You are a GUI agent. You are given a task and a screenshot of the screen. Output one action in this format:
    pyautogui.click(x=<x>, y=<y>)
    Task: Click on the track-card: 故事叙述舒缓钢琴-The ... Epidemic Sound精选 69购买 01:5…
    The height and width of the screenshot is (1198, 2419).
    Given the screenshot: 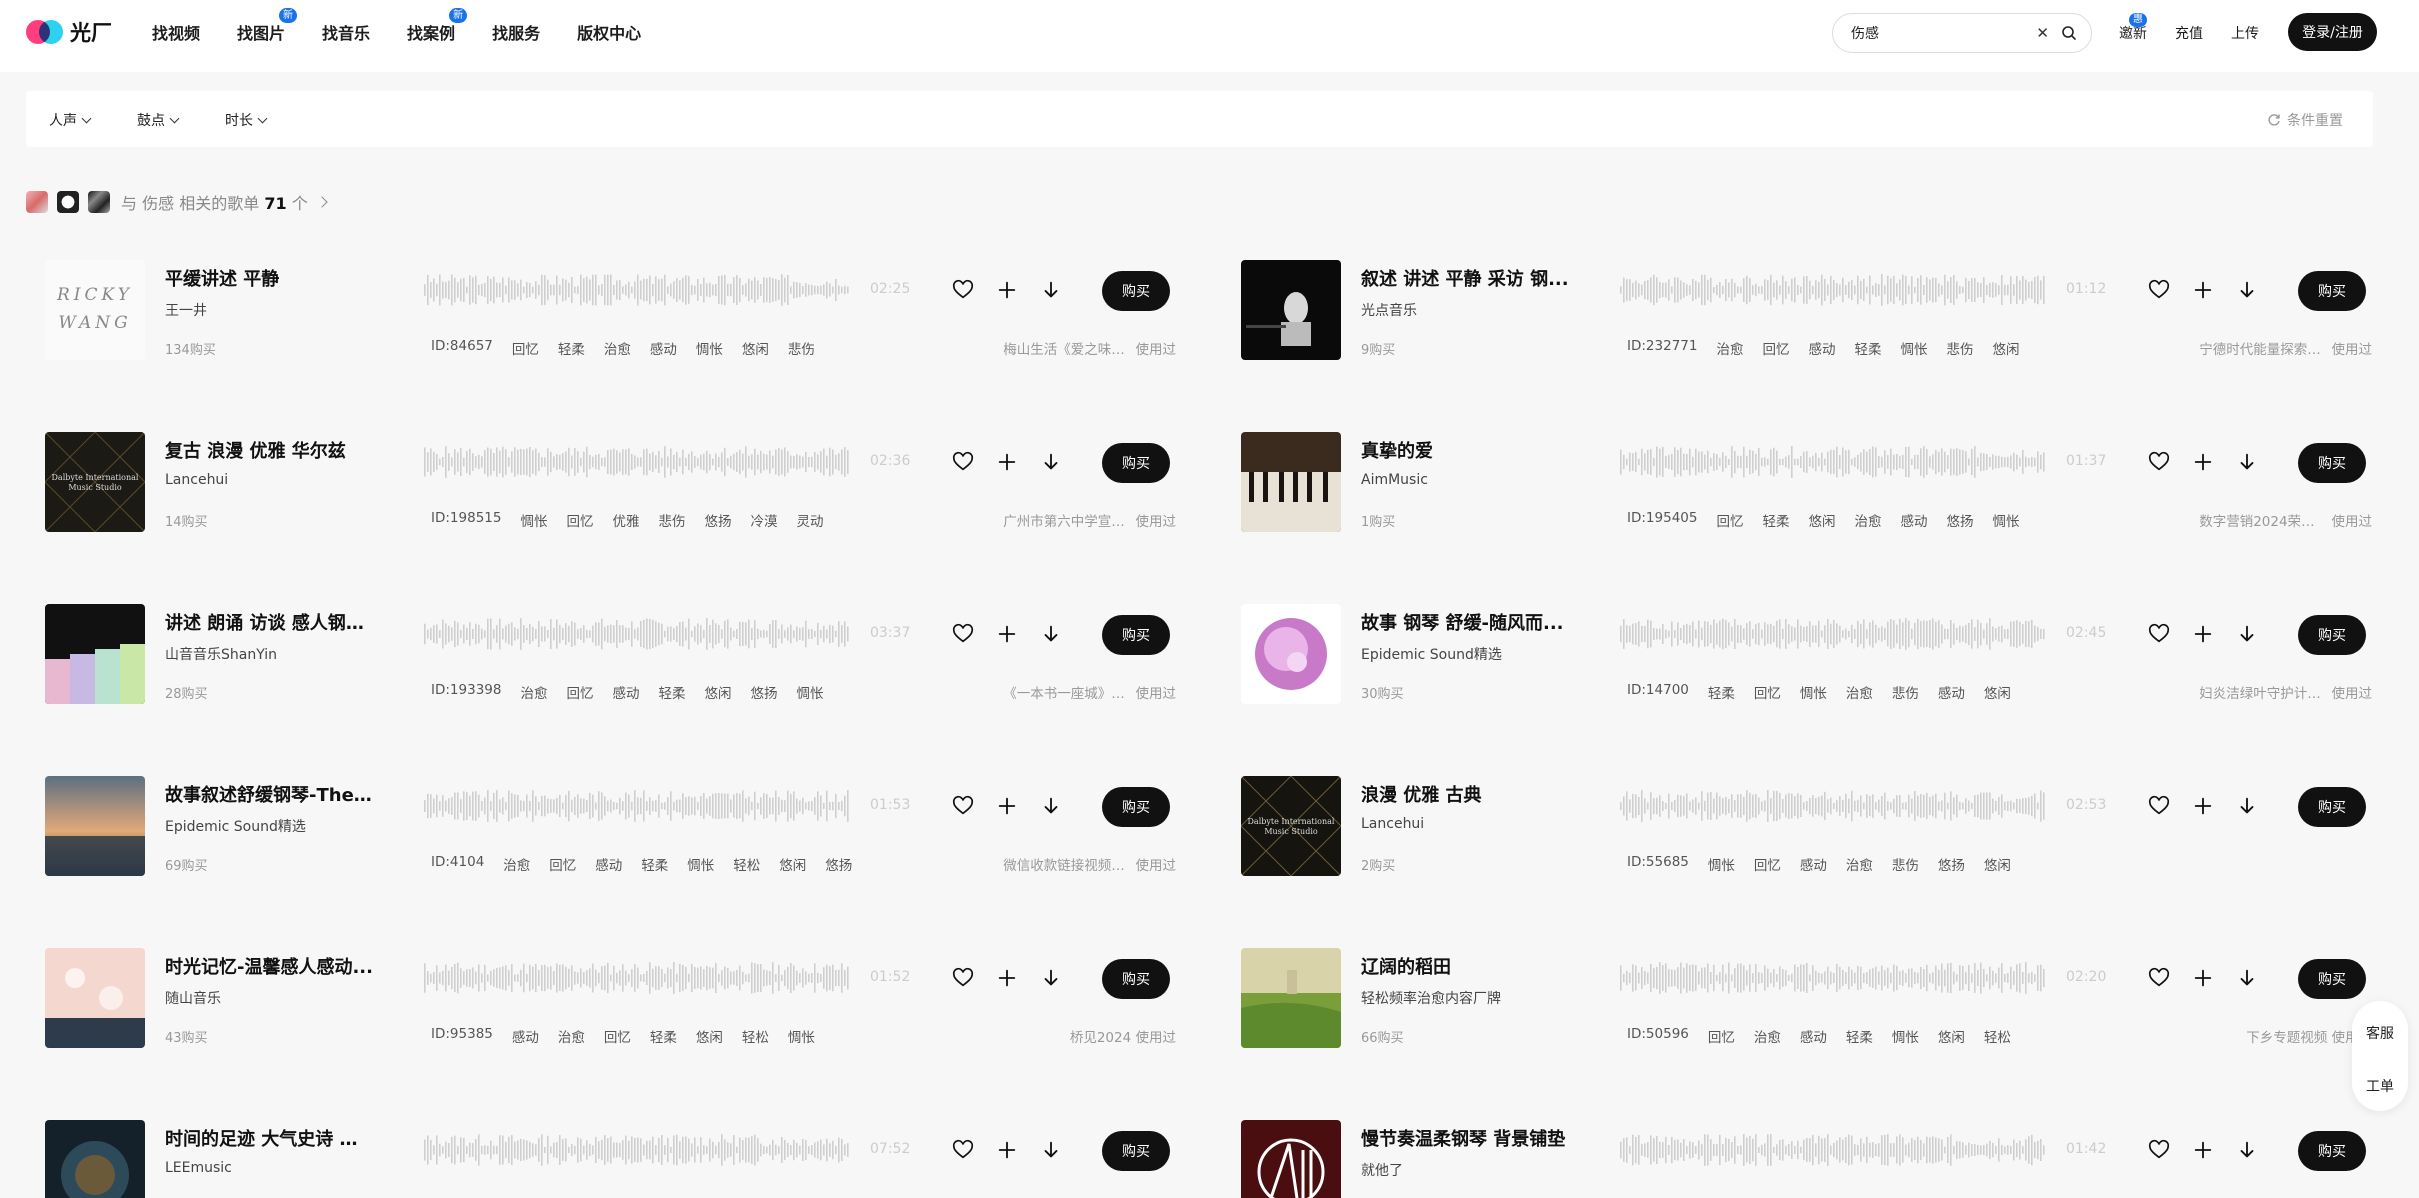 What is the action you would take?
    pyautogui.click(x=601, y=826)
    